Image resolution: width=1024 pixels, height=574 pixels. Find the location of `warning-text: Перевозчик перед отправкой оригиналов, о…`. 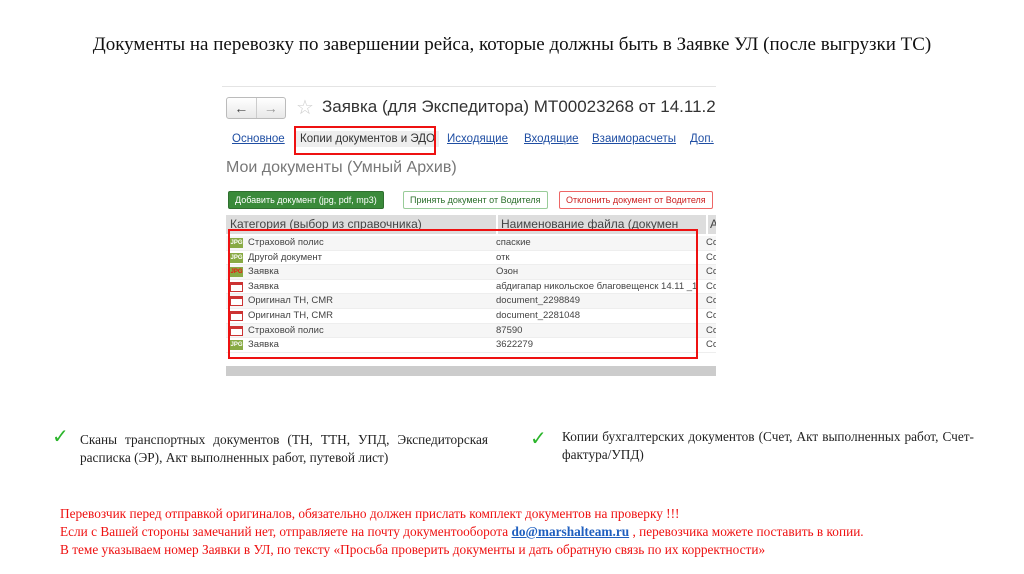

warning-text: Перевозчик перед отправкой оригиналов, о… is located at coordinates (462, 532).